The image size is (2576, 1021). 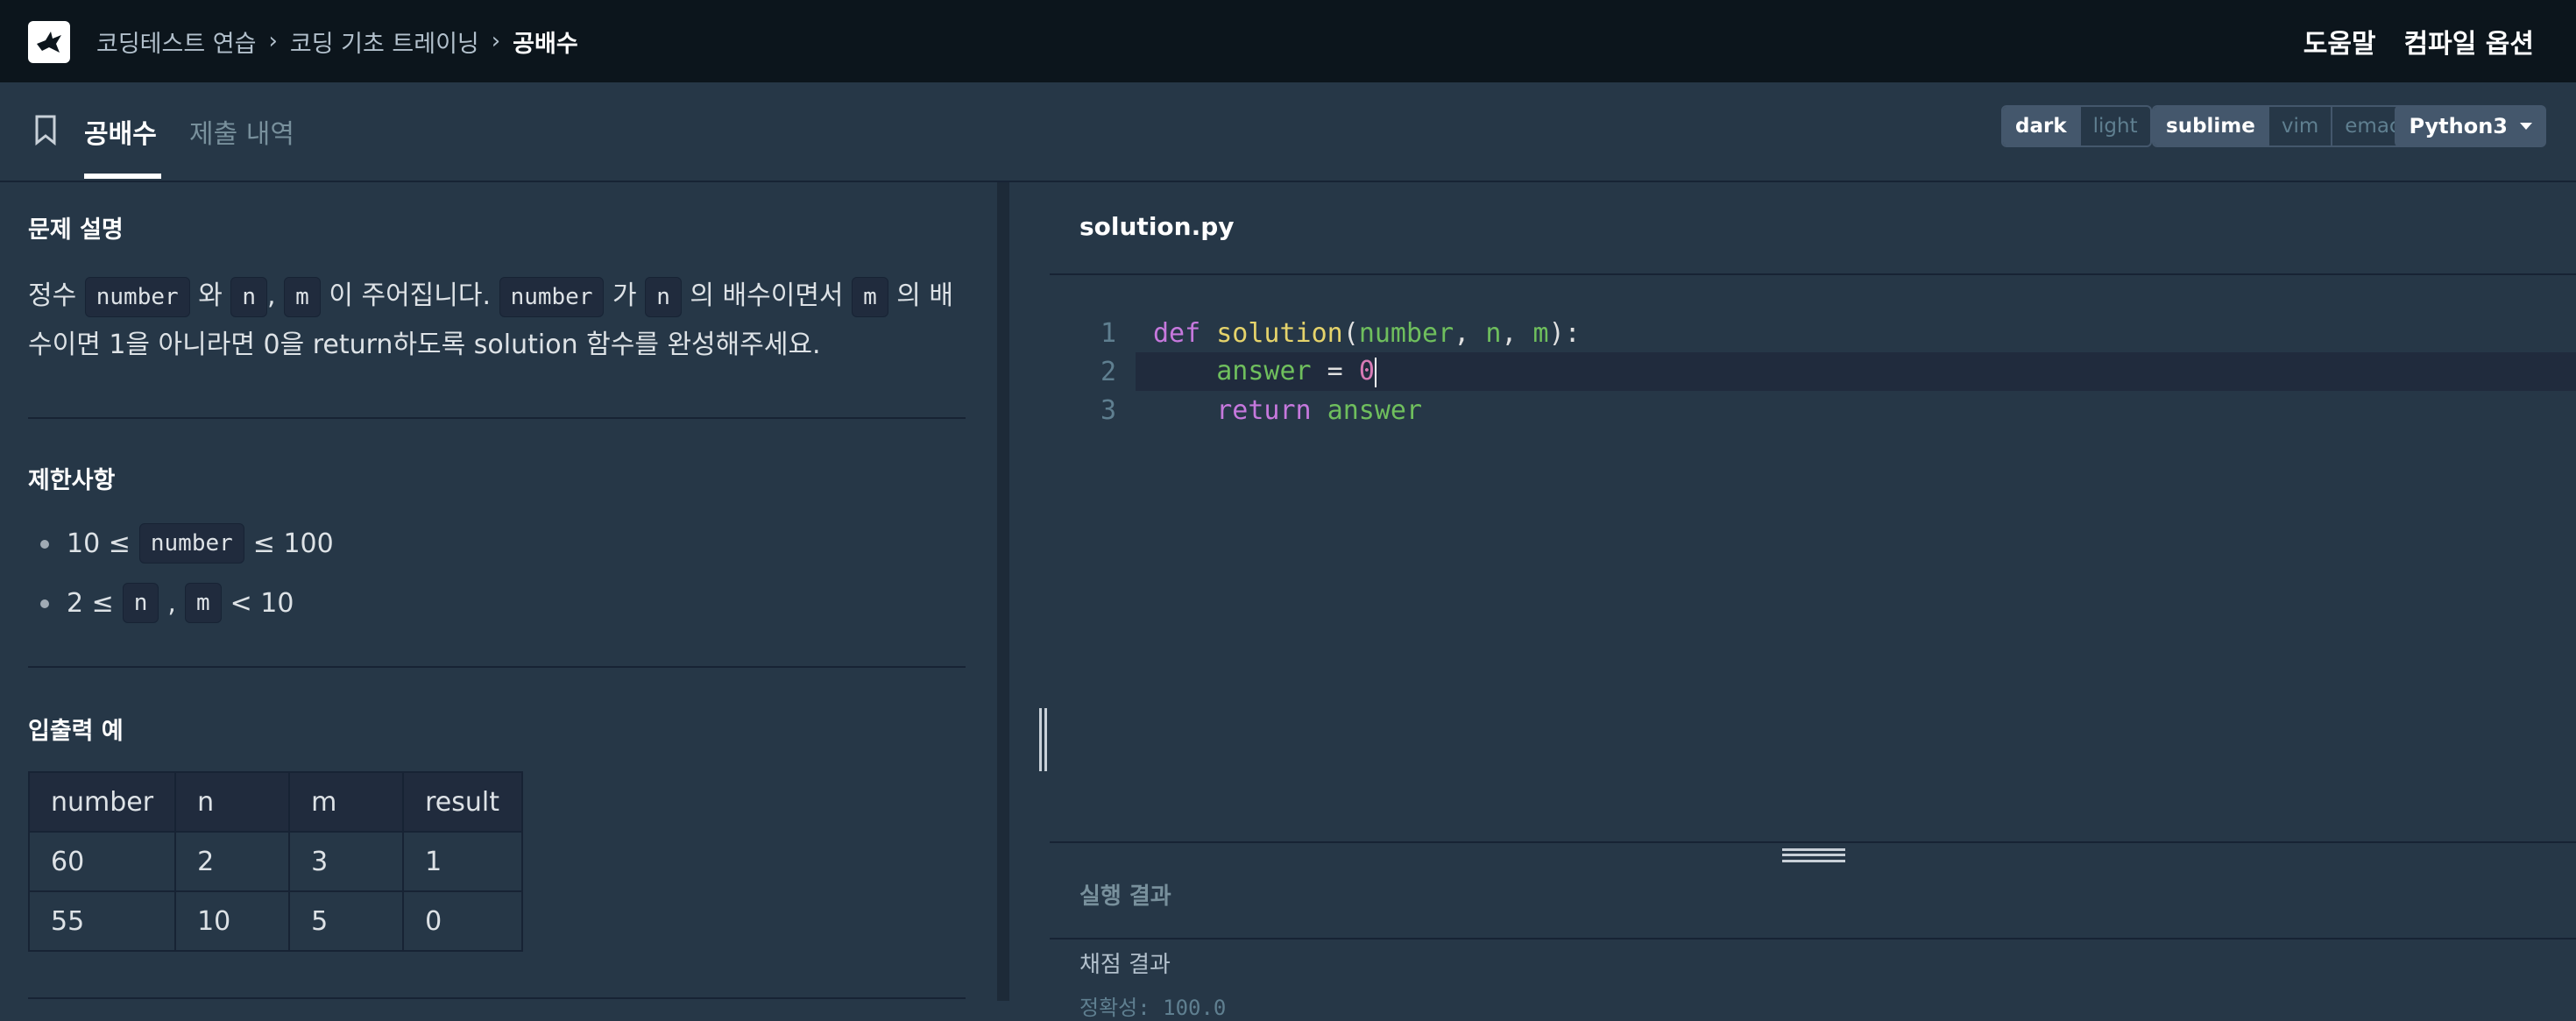 I want to click on programmers-logo-icon, so click(x=49, y=42).